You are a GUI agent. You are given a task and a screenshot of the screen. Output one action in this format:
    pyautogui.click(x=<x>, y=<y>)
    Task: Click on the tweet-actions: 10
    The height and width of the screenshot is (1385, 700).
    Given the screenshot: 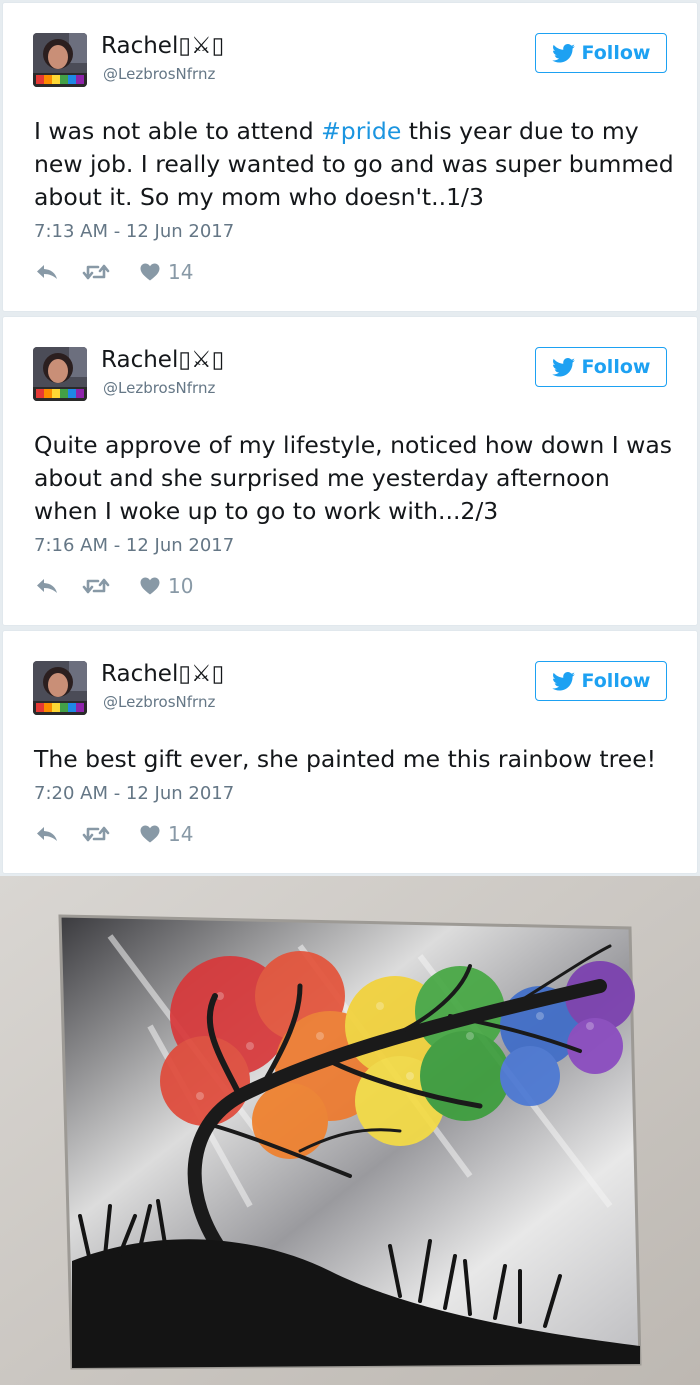 What is the action you would take?
    pyautogui.click(x=114, y=586)
    